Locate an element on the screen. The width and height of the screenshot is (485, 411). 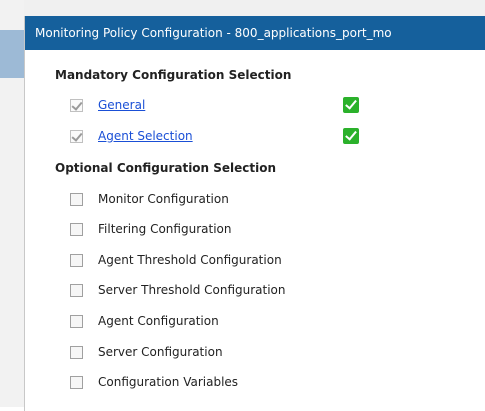
filtering-configuration-checkbox is located at coordinates (76, 229).